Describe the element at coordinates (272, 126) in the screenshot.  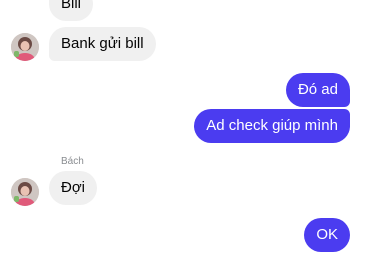
I see `message-bubble-outgoing: Ad check giúp mình` at that location.